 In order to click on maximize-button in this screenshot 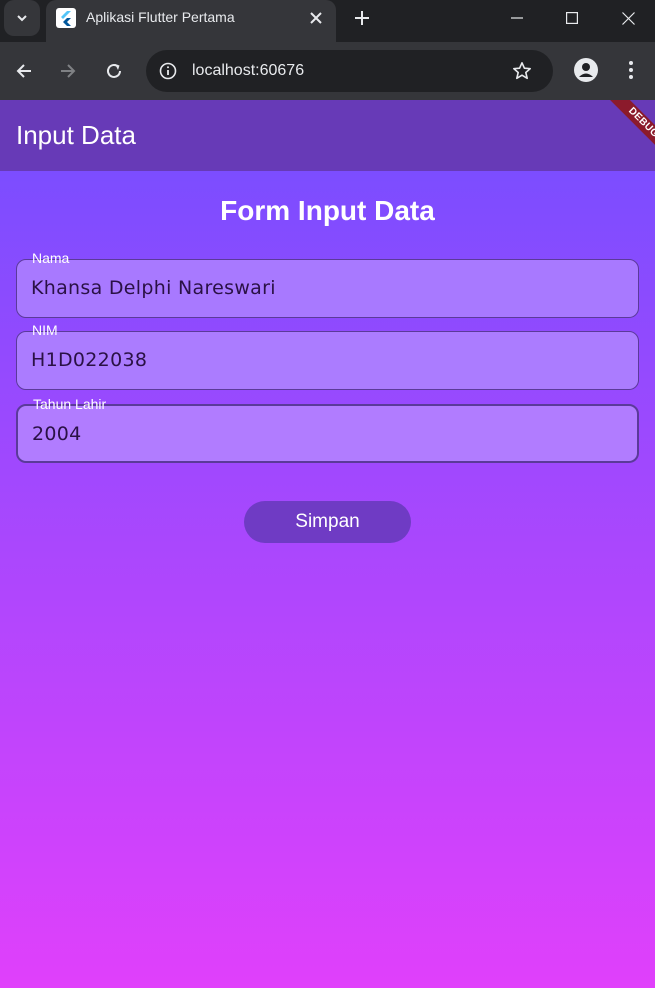, I will do `click(572, 18)`.